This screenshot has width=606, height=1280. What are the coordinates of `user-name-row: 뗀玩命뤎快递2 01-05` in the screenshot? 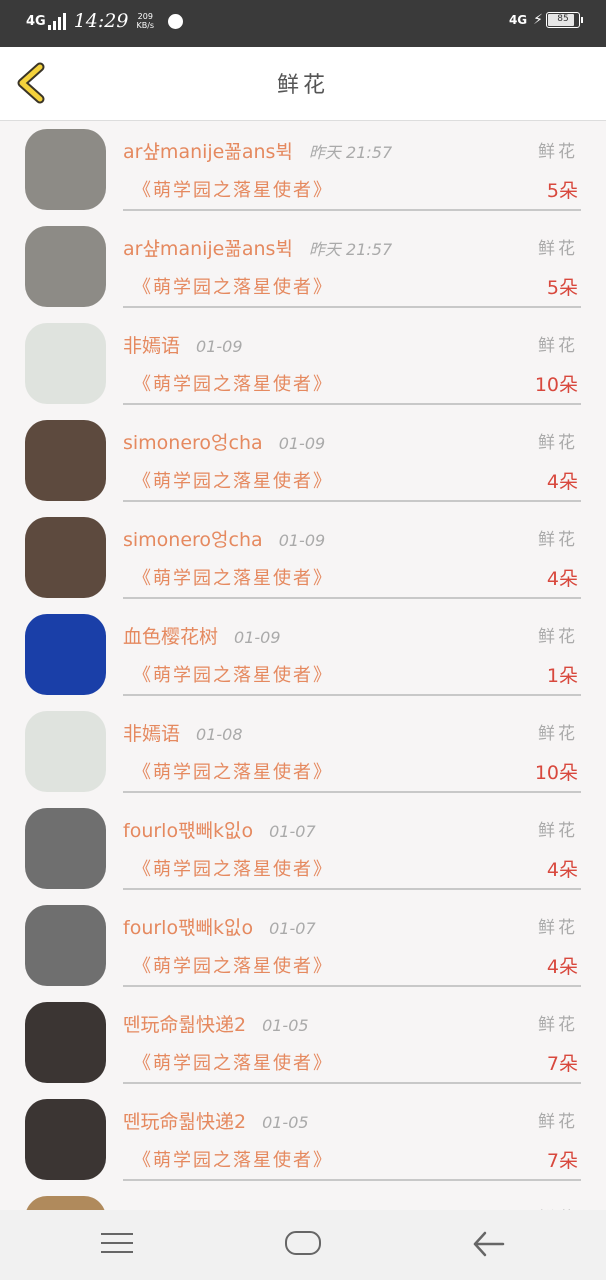 It's located at (216, 1120).